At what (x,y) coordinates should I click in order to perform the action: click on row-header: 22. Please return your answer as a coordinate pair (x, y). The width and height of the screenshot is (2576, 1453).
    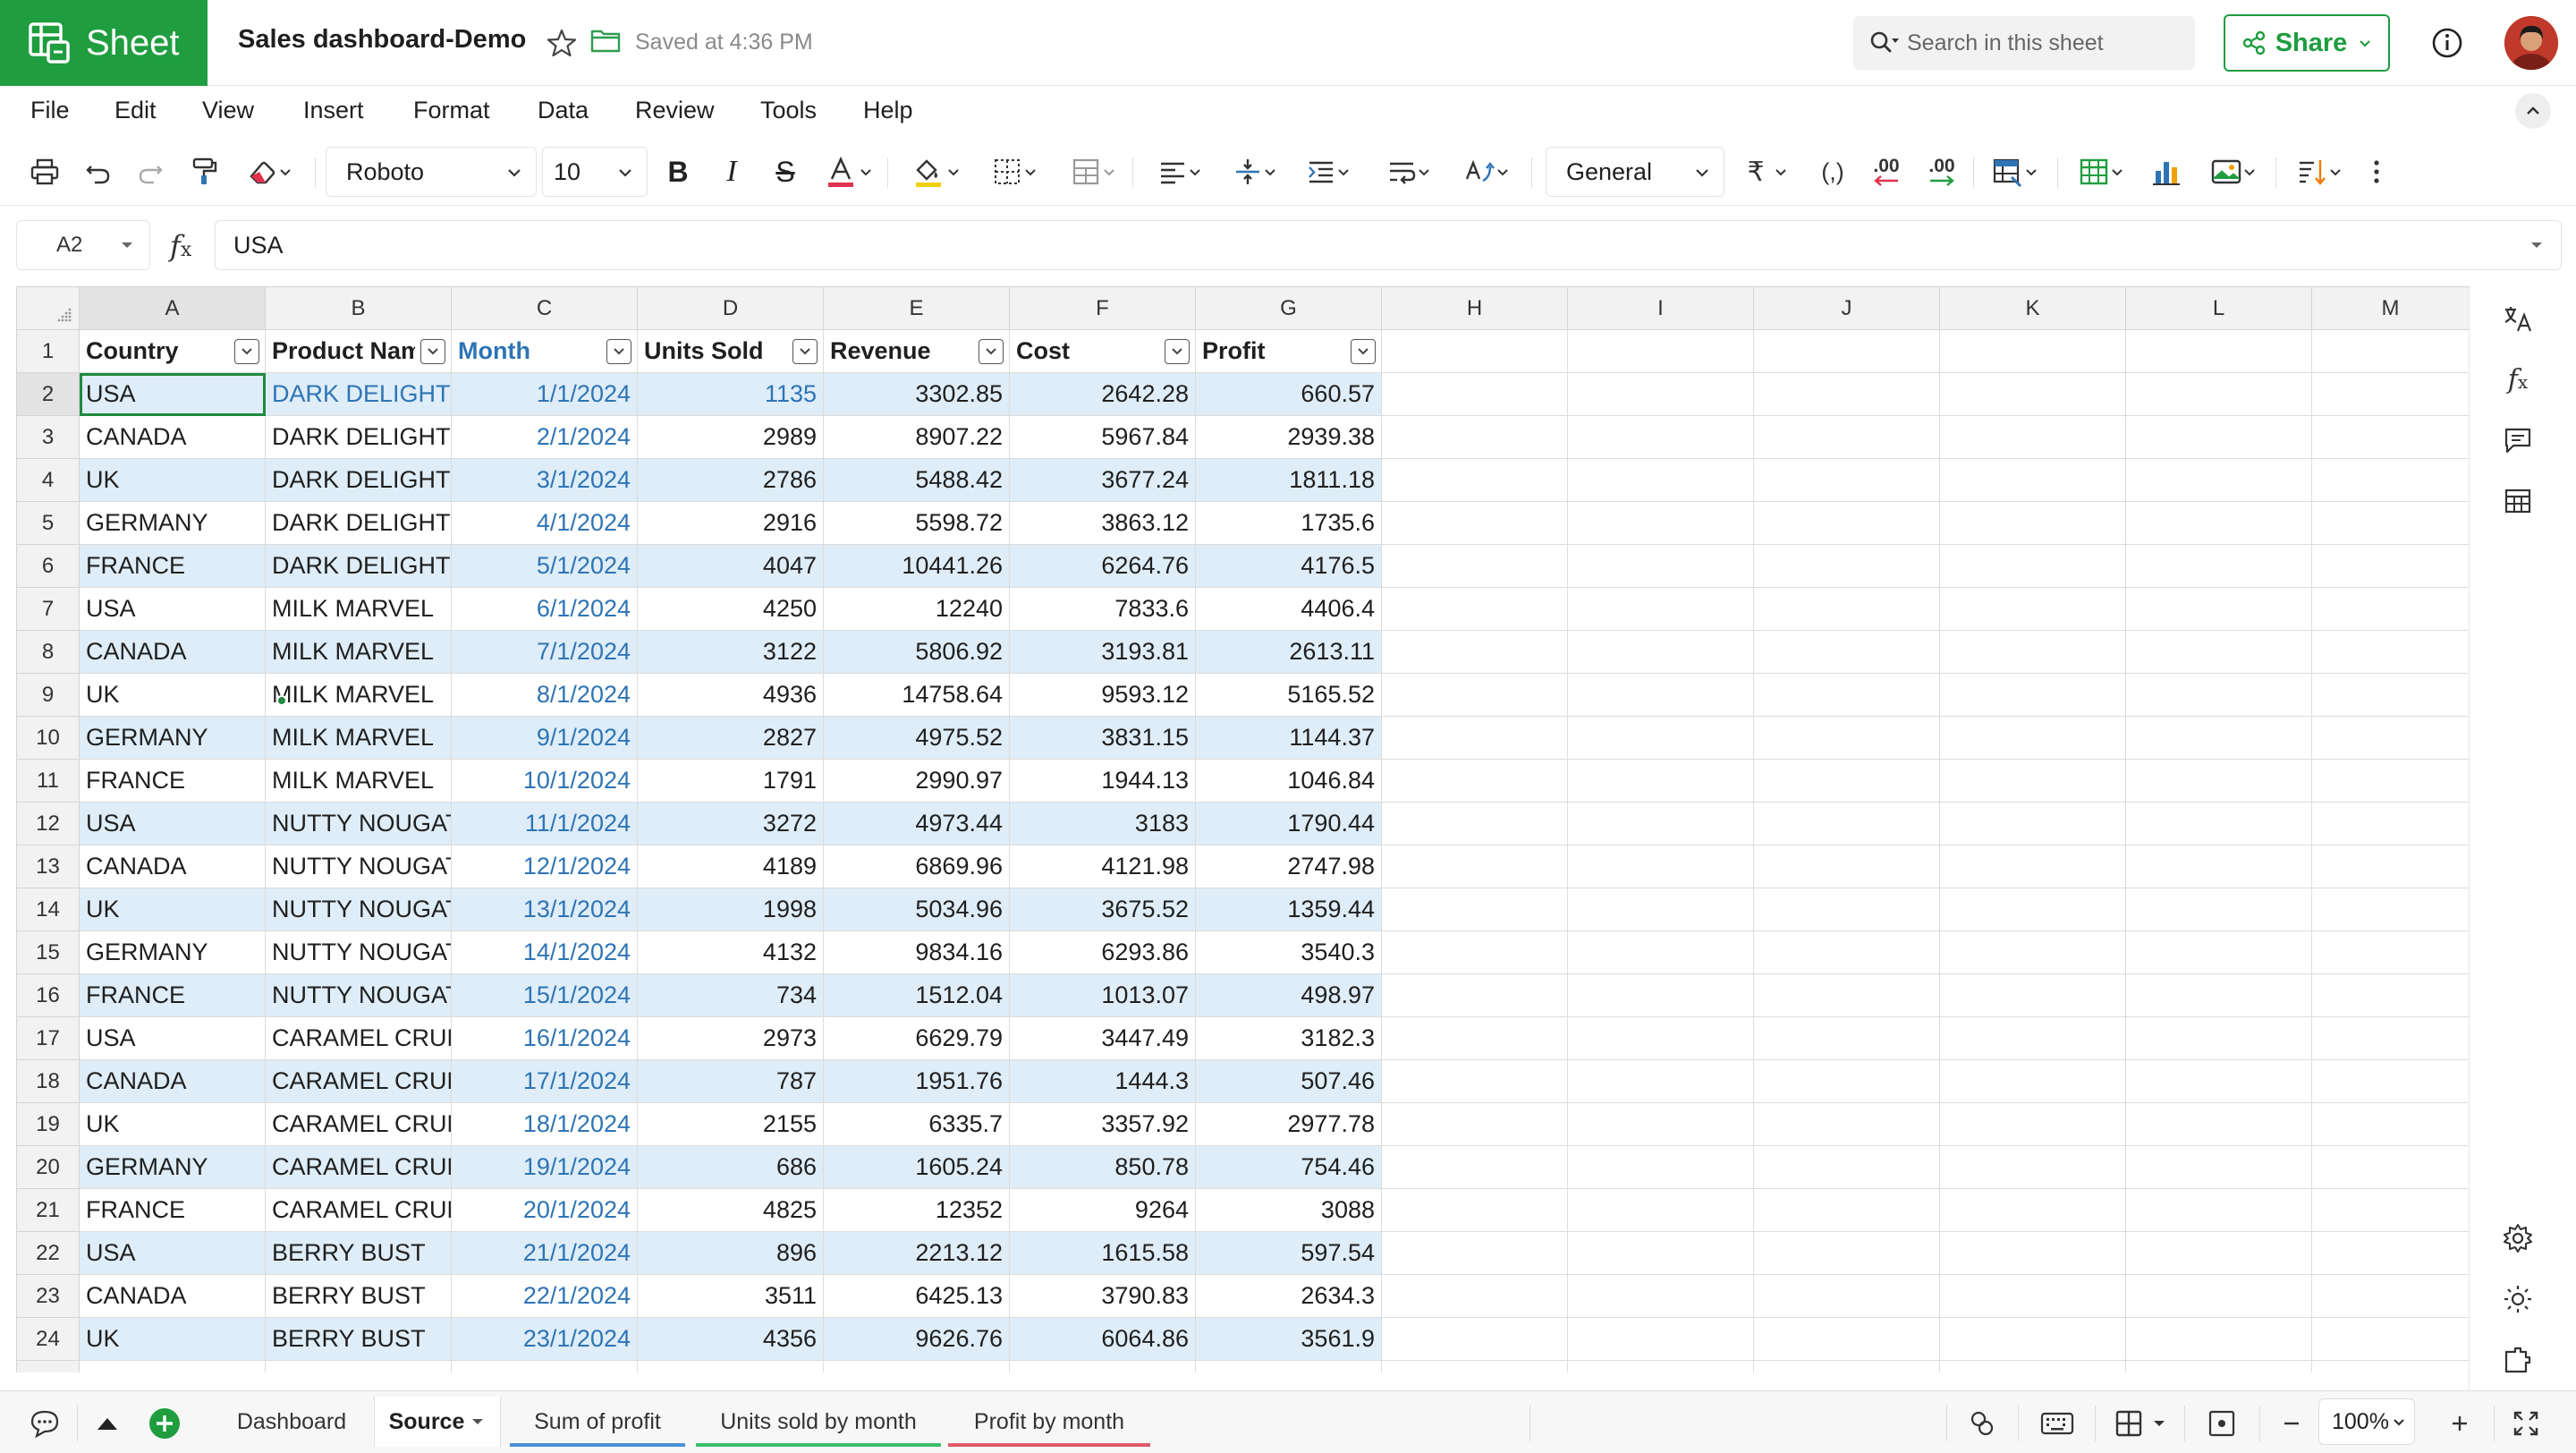
    Looking at the image, I should click on (48, 1253).